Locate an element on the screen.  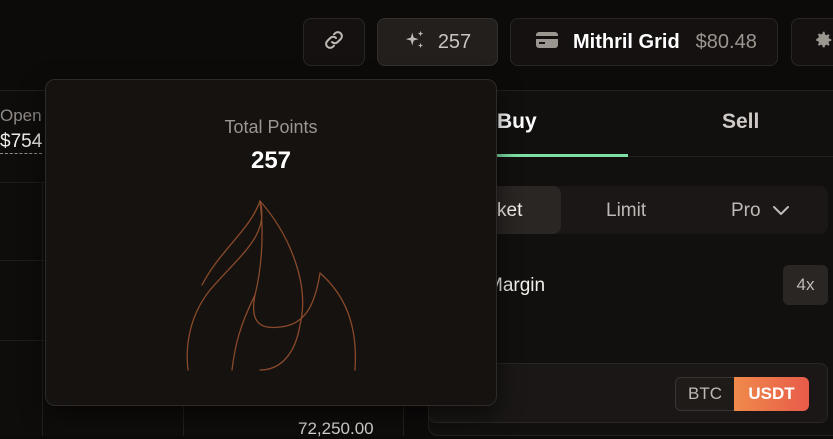
sparkle-icon is located at coordinates (415, 42).